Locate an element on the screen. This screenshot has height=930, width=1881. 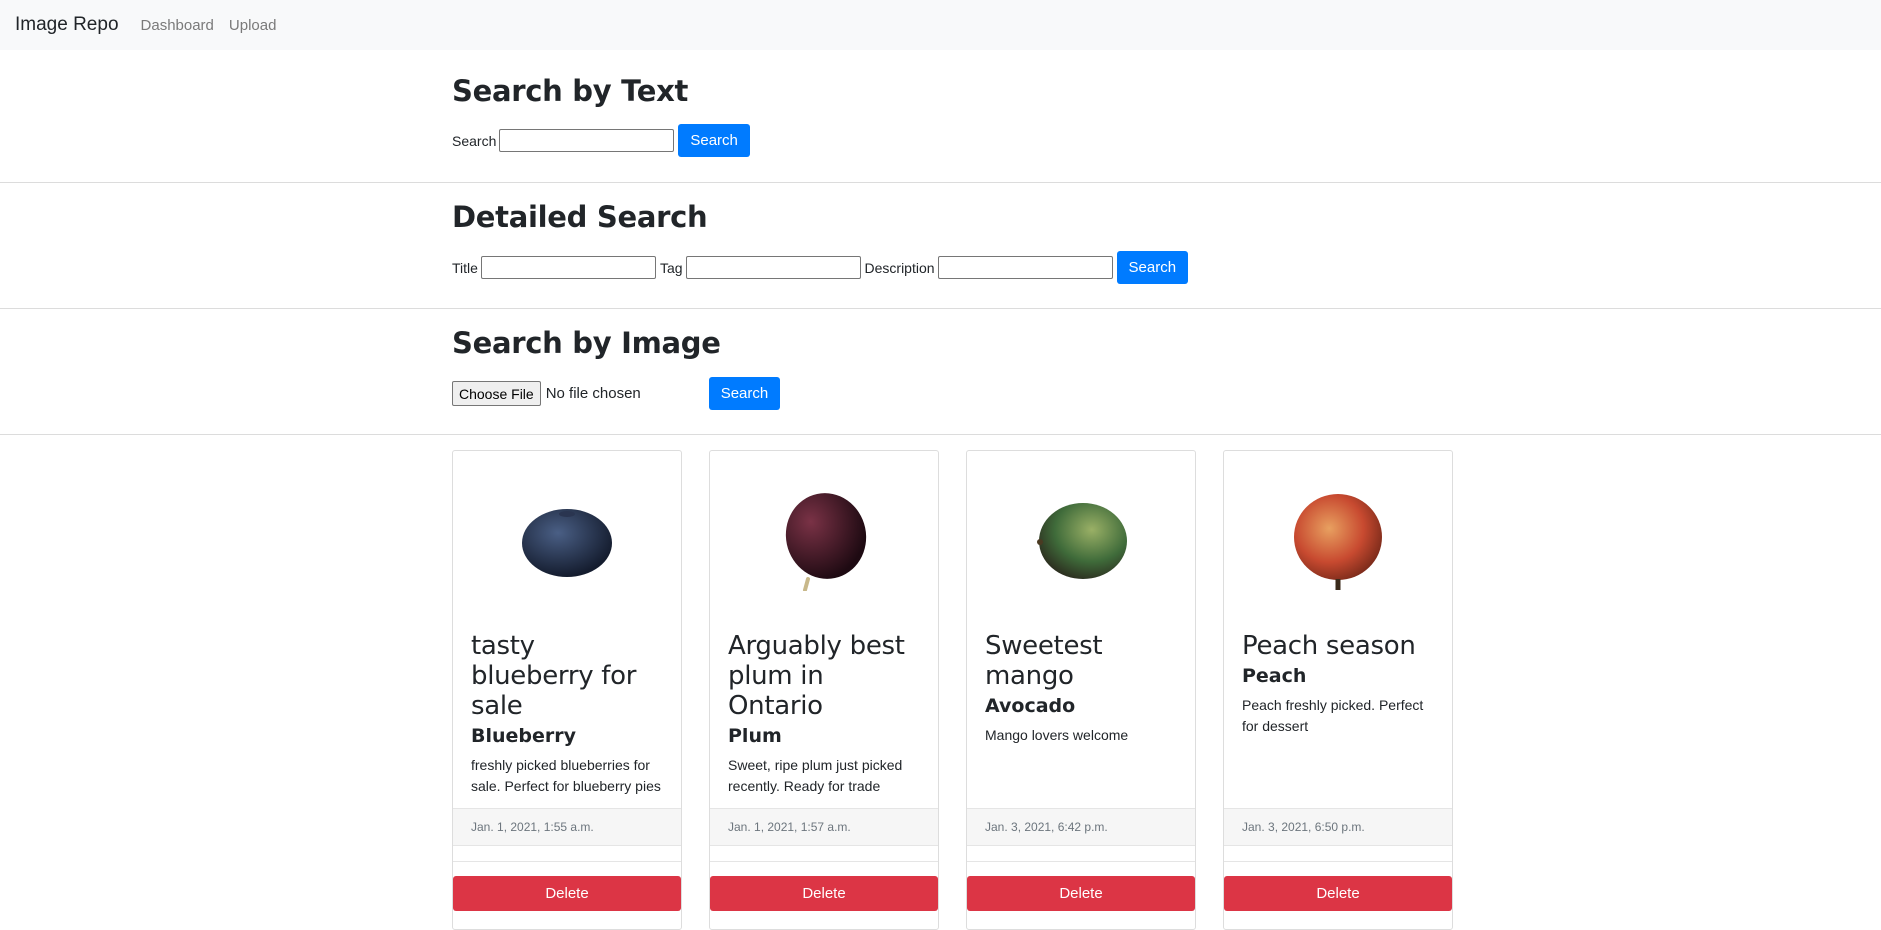
title-label: Title is located at coordinates (465, 267).